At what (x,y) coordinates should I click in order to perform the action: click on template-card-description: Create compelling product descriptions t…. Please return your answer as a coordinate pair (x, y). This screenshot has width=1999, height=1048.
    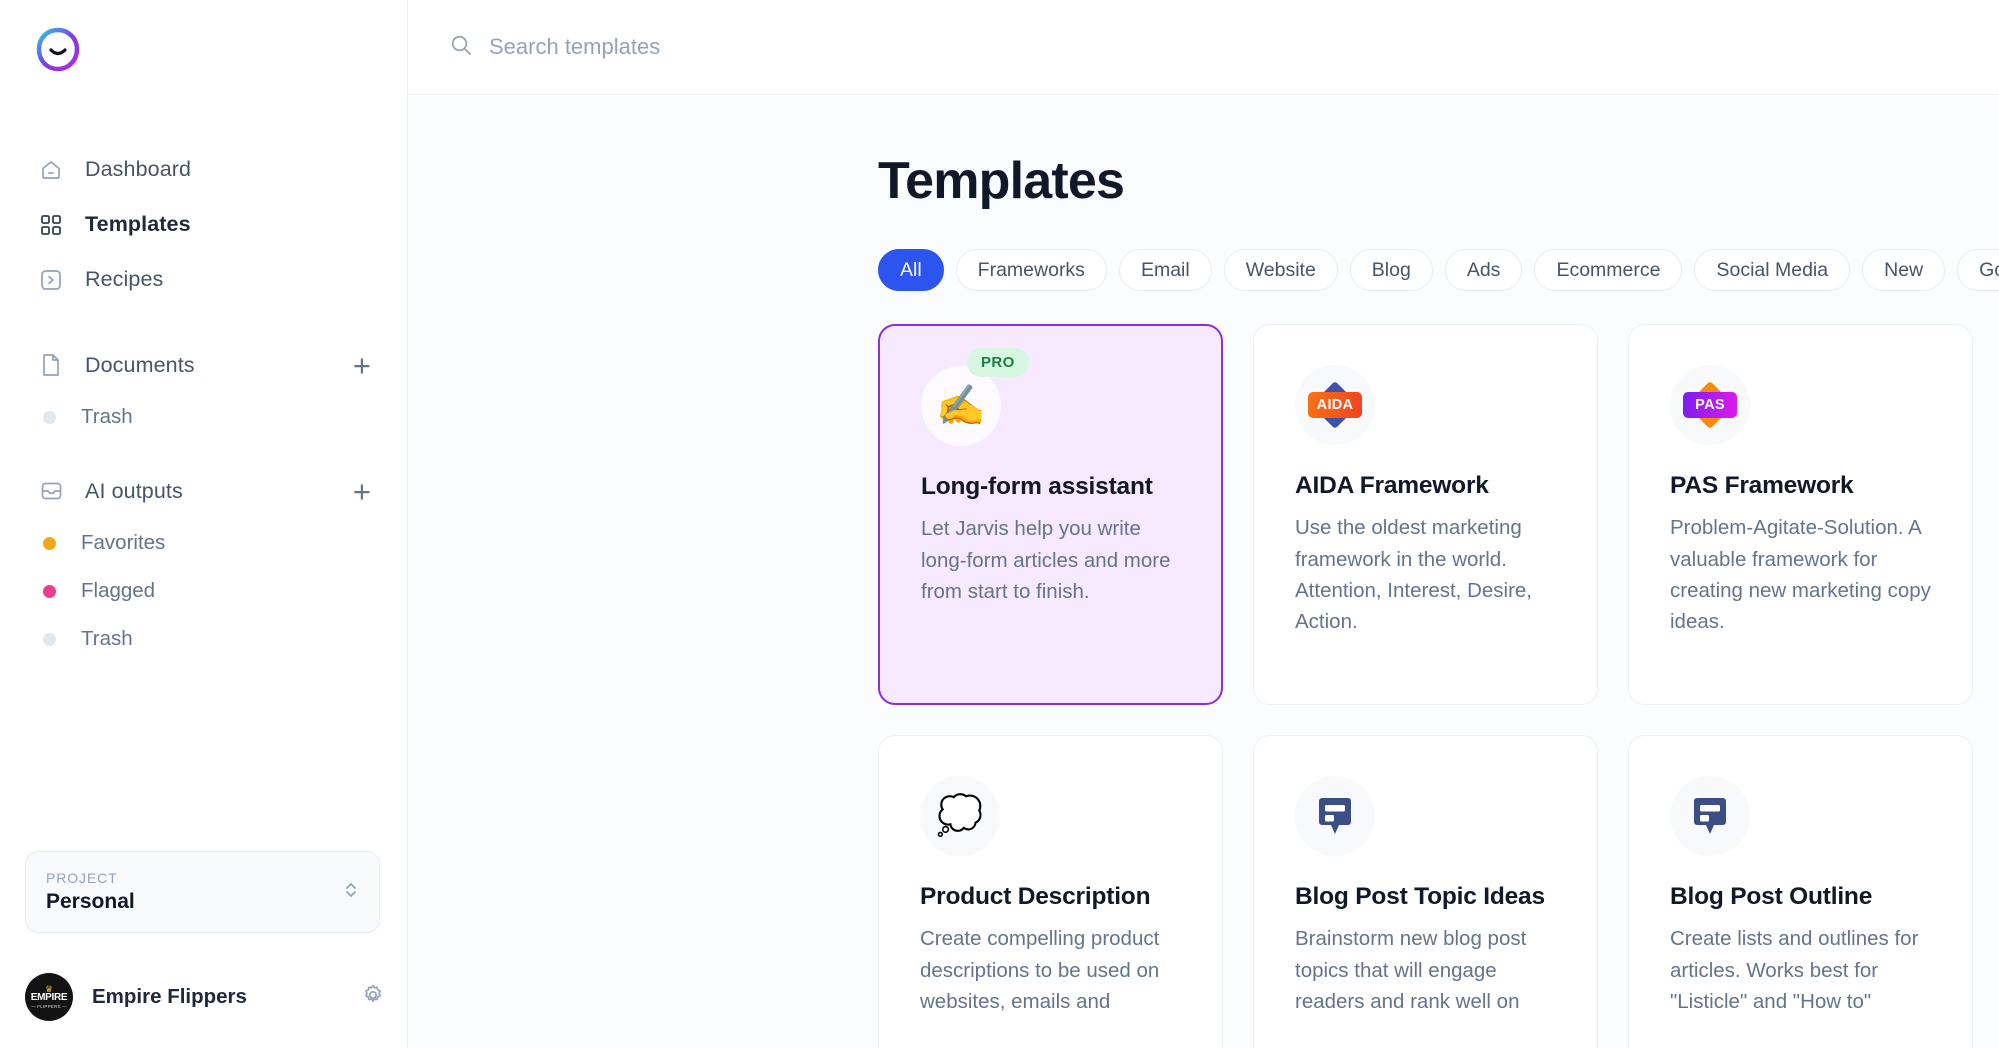
    Looking at the image, I should click on (1040, 970).